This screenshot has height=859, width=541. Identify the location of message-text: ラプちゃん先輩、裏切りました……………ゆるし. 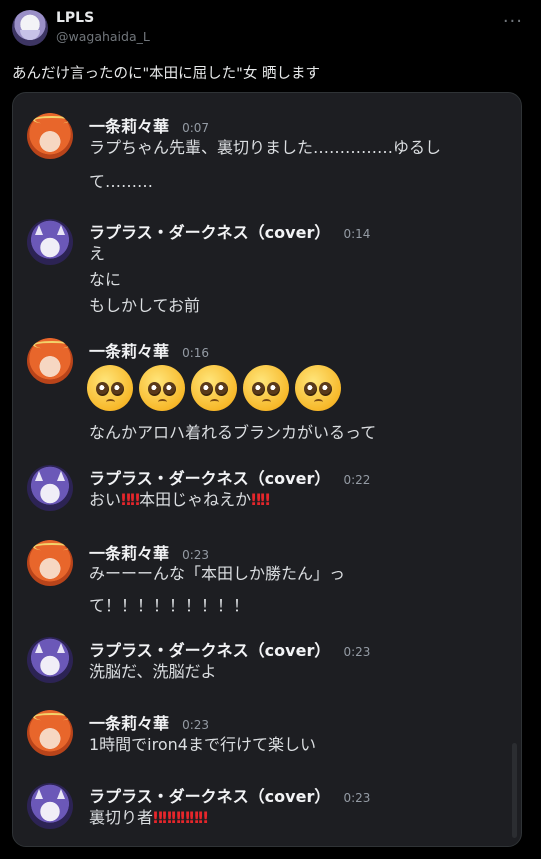
(265, 147).